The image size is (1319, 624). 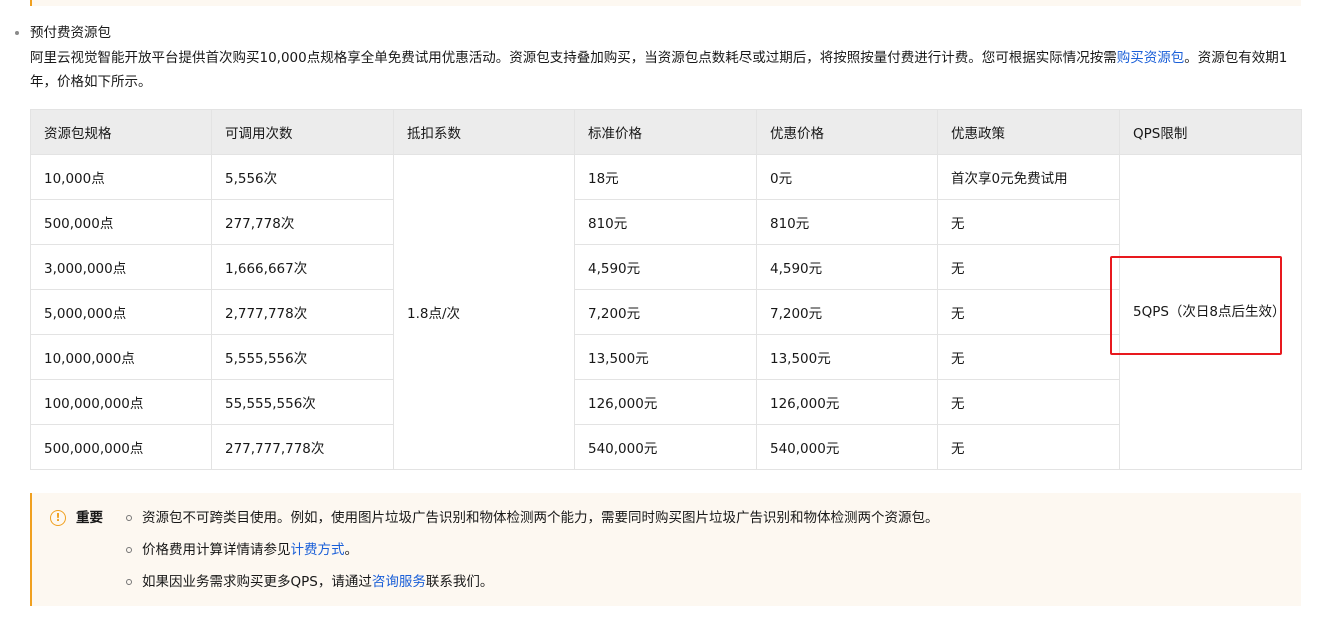 I want to click on cell-discount-price: 4,590元, so click(x=847, y=267).